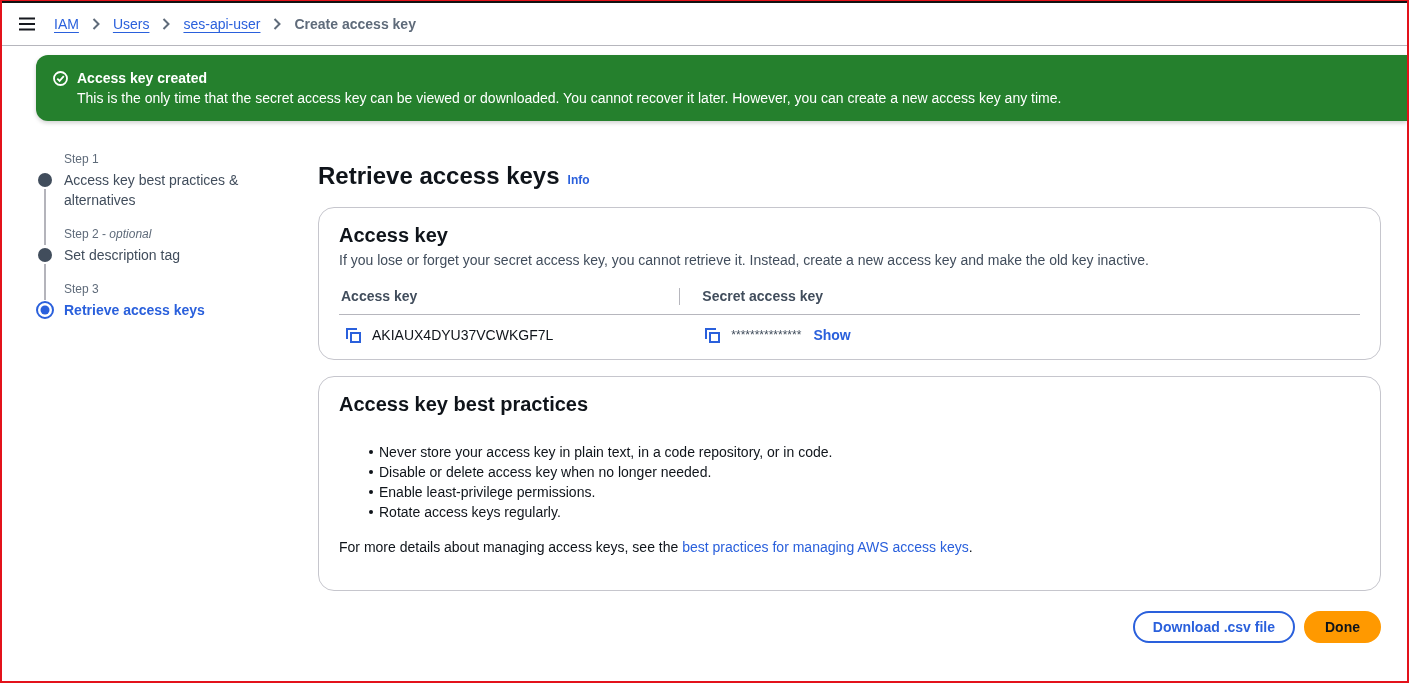 This screenshot has width=1409, height=683. Describe the element at coordinates (463, 335) in the screenshot. I see `access-key-value: AKIAUX4DYU37VCWKGF7L` at that location.